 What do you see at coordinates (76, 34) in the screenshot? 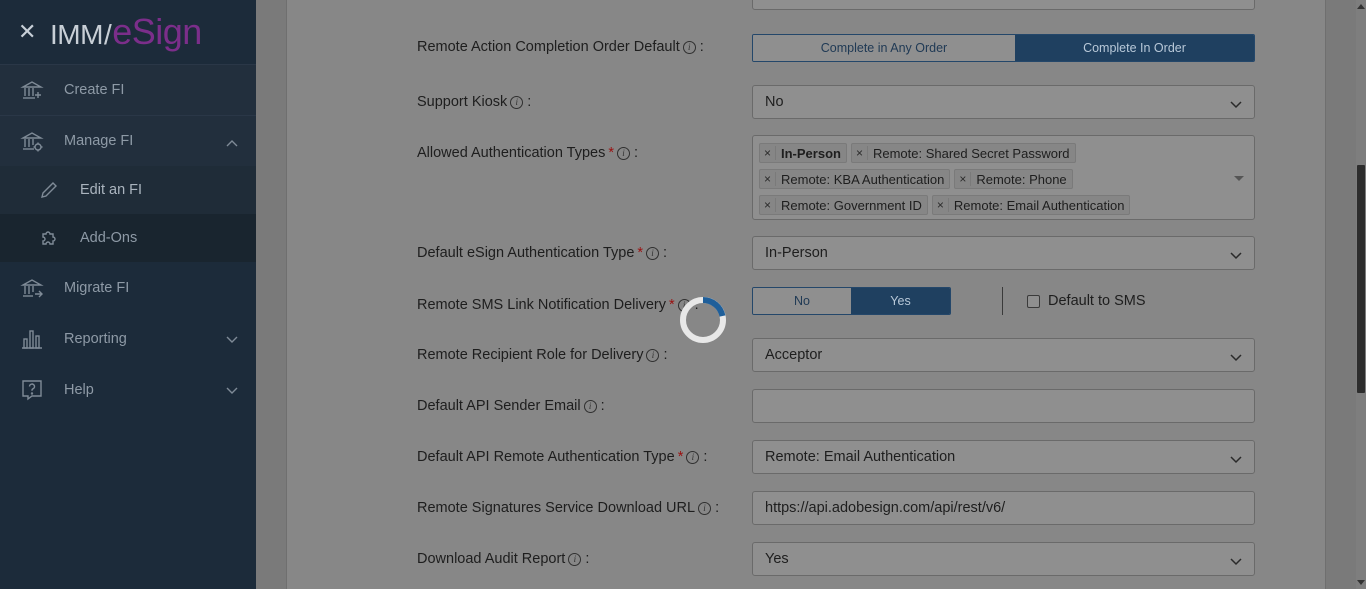
I see `logo-imm: IMM` at bounding box center [76, 34].